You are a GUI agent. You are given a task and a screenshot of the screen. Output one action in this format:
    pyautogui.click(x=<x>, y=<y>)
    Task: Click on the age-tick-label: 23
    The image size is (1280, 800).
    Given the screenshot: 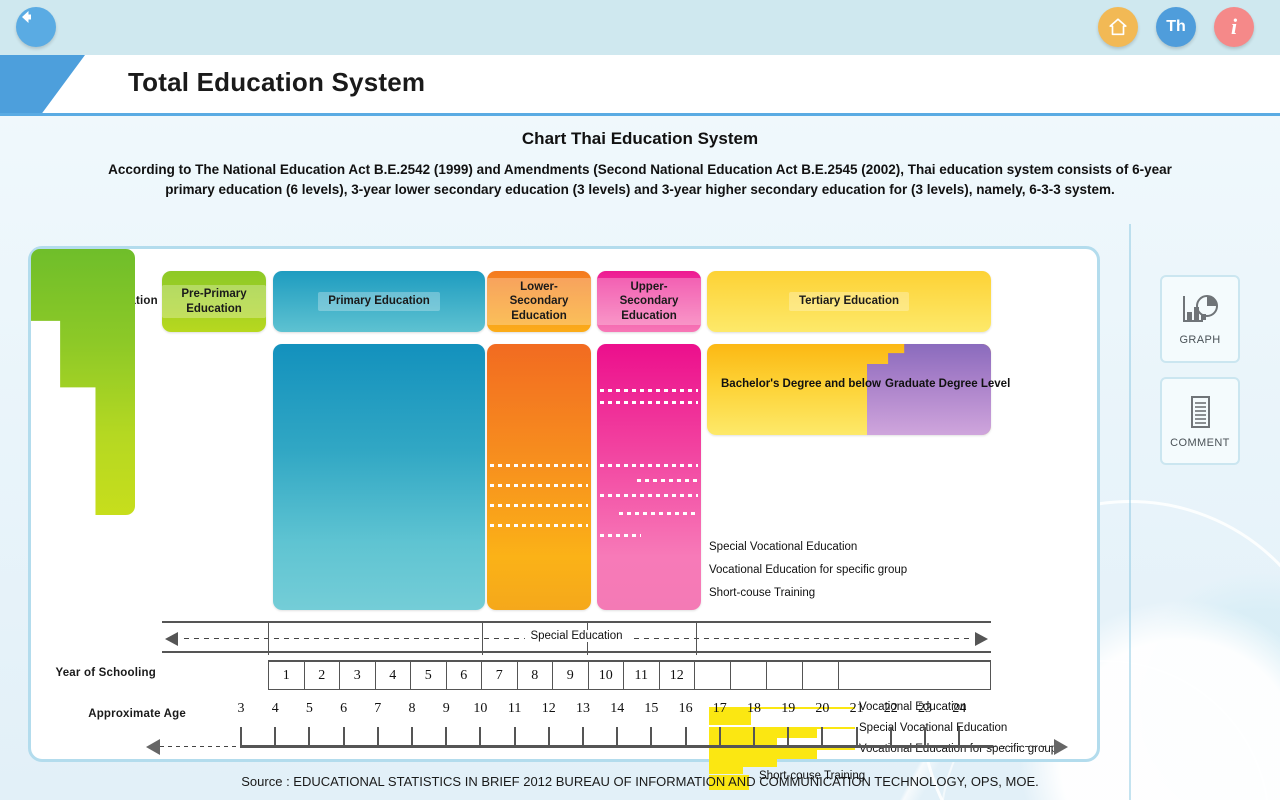 What is the action you would take?
    pyautogui.click(x=925, y=708)
    